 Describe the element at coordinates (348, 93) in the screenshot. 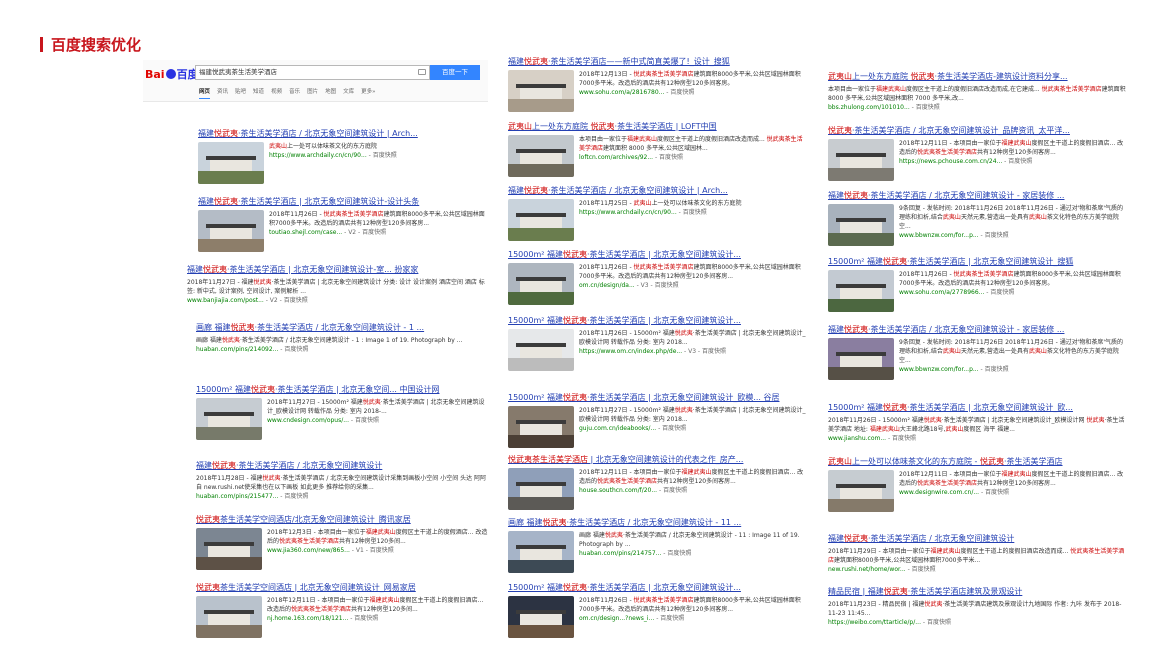

I see `tab-8: 文库` at that location.